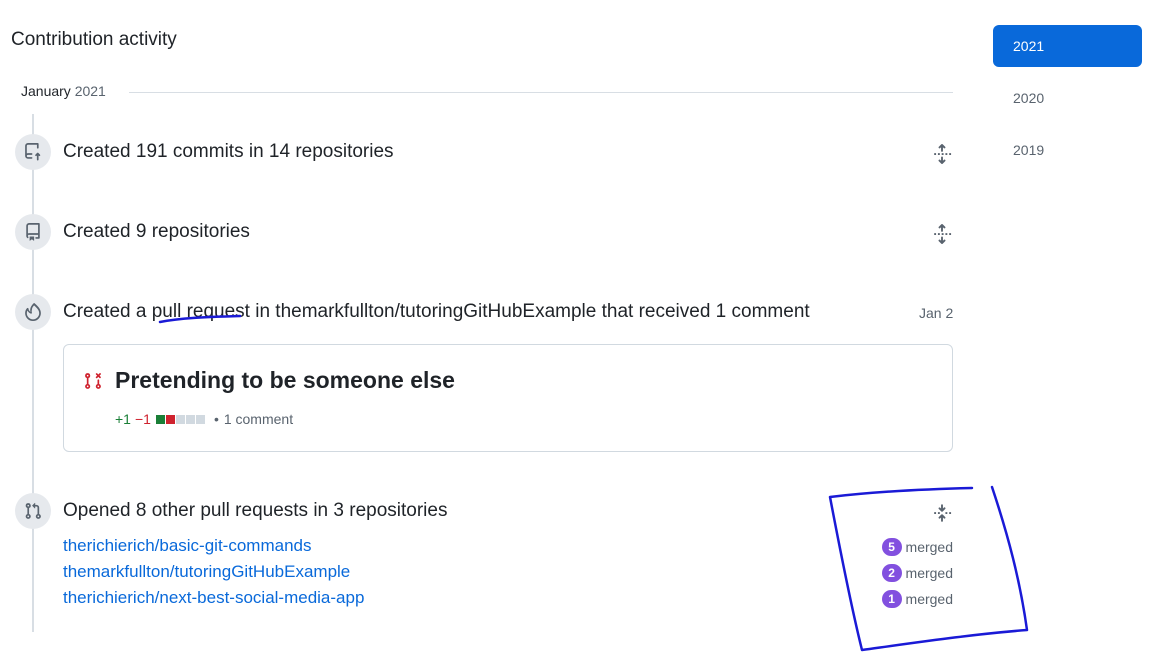  I want to click on flame-icon, so click(33, 312).